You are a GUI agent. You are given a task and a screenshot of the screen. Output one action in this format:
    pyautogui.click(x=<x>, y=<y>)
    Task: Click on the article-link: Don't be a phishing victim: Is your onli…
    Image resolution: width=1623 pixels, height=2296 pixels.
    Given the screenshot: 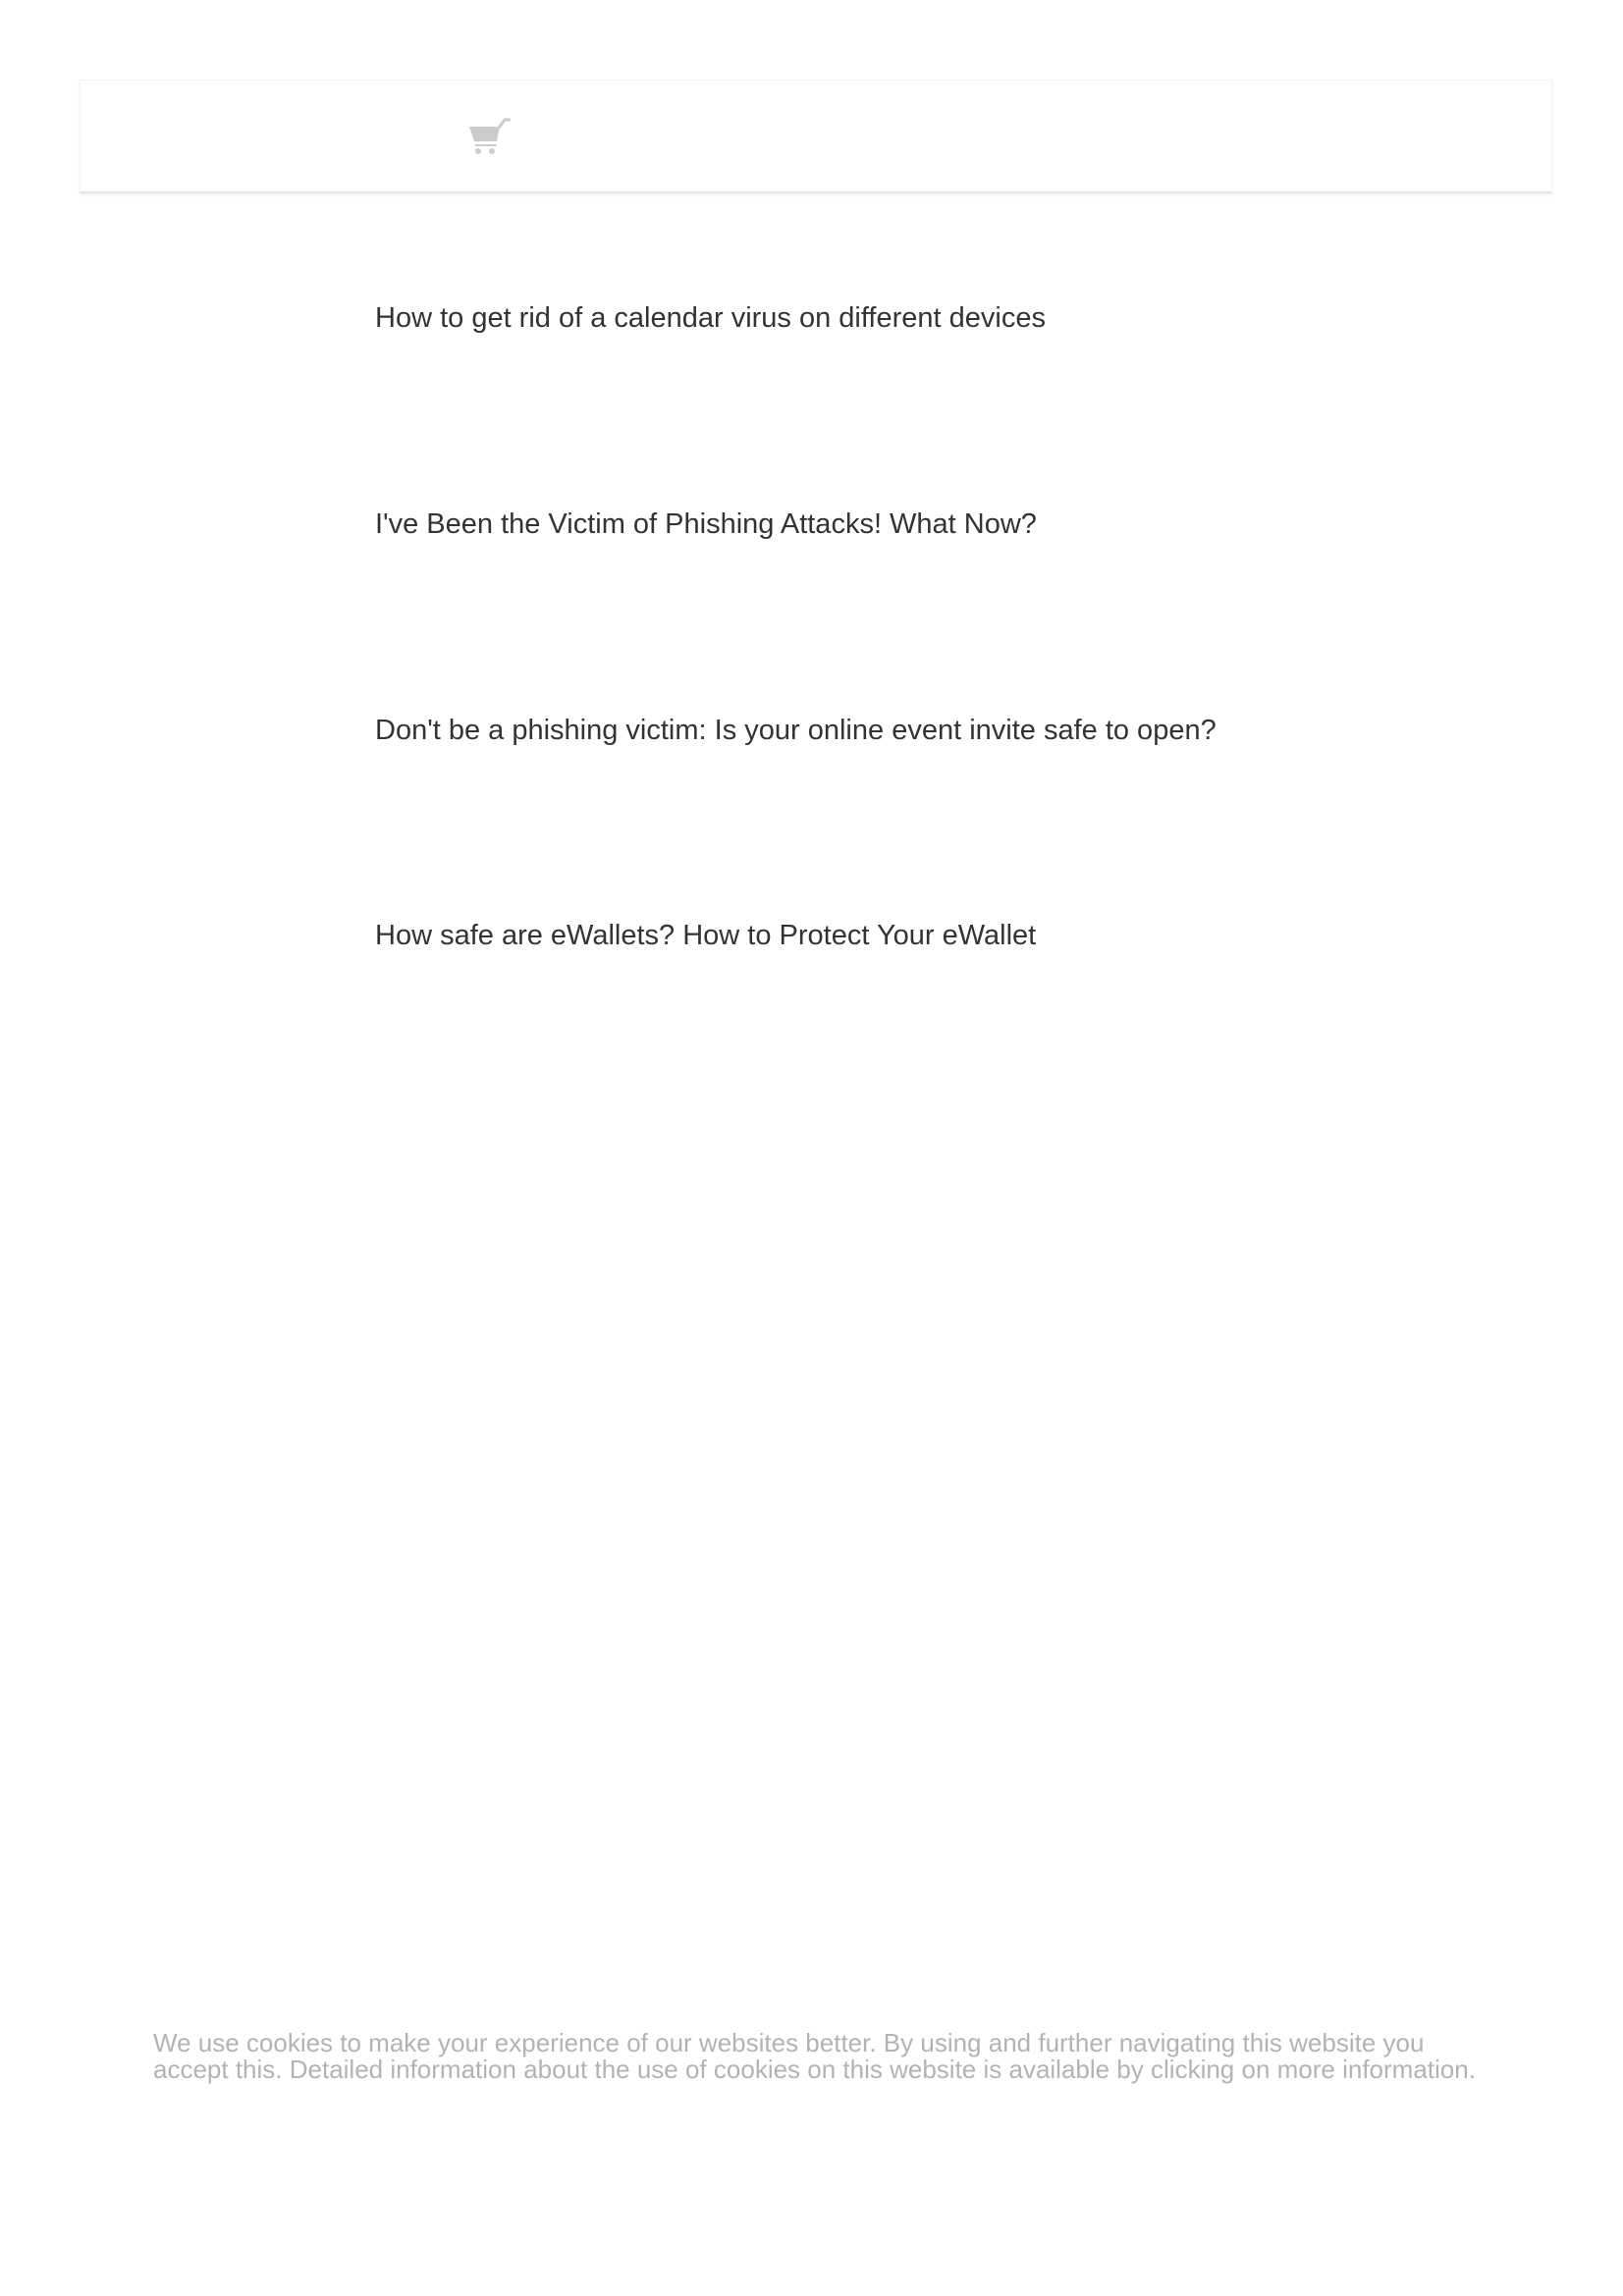 What is the action you would take?
    pyautogui.click(x=796, y=731)
    